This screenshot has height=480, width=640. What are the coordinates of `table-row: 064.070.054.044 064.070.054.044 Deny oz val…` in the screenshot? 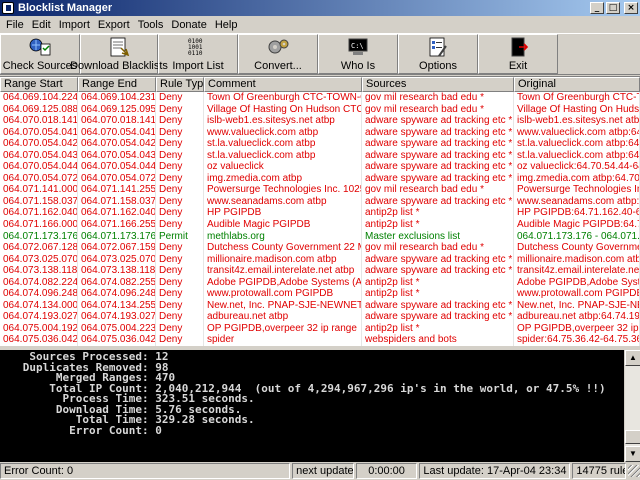 It's located at (320, 167).